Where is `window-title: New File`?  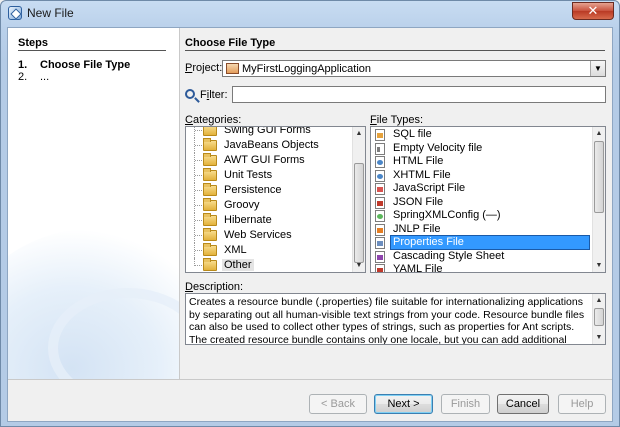
window-title: New File is located at coordinates (50, 13).